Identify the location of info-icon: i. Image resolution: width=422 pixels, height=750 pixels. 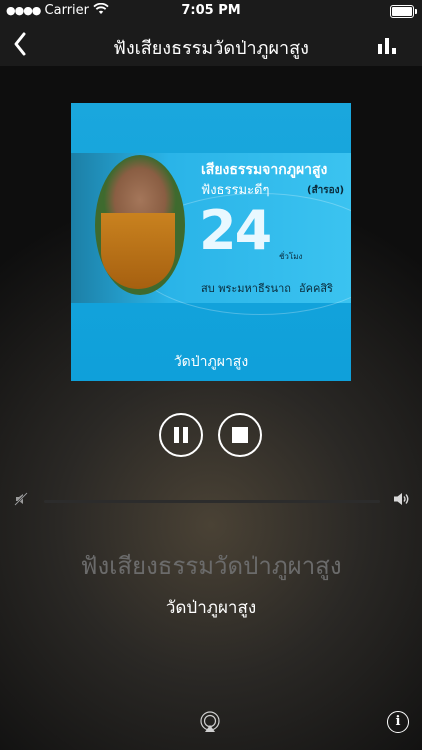
(398, 721).